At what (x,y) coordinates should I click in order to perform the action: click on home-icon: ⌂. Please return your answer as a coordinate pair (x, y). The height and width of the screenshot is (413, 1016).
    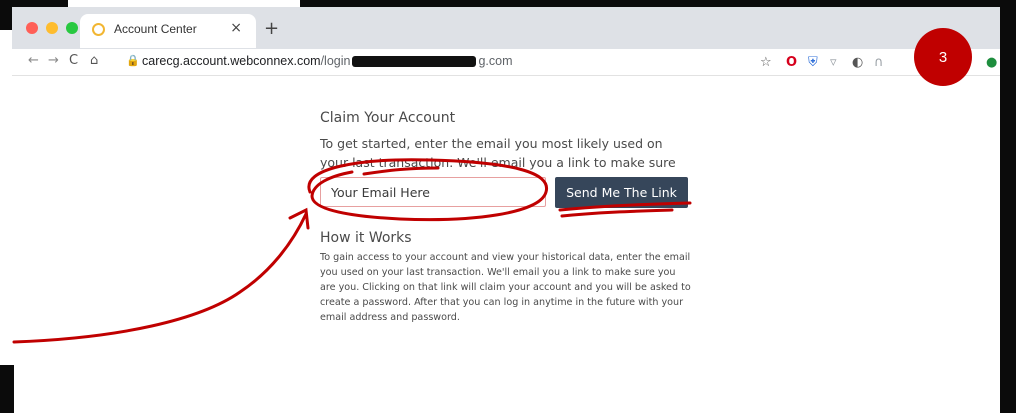
    Looking at the image, I should click on (94, 60).